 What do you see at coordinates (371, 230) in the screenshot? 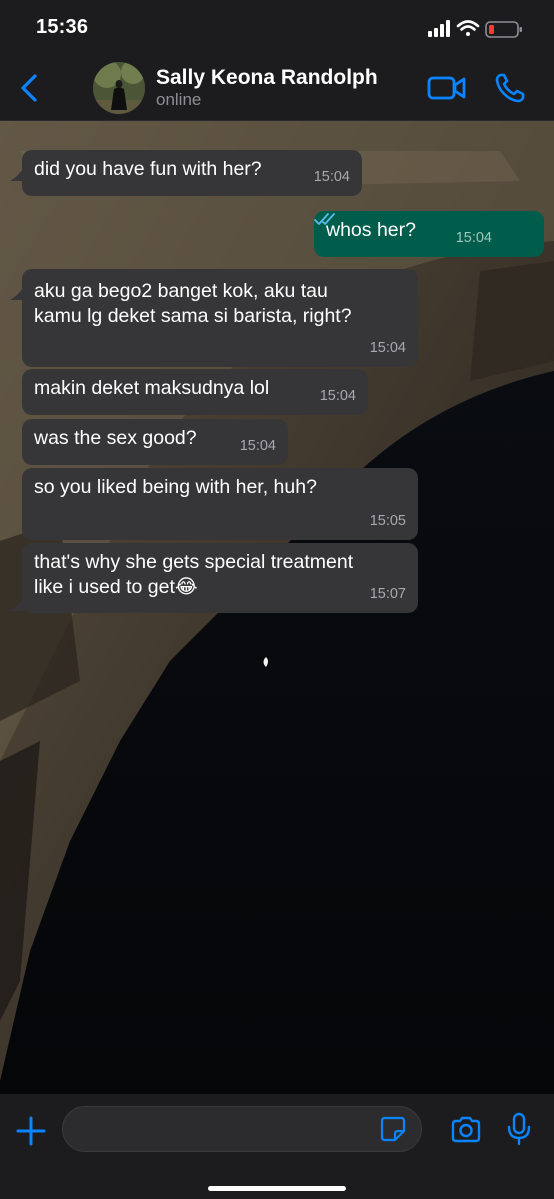
I see `message-text: whos her?` at bounding box center [371, 230].